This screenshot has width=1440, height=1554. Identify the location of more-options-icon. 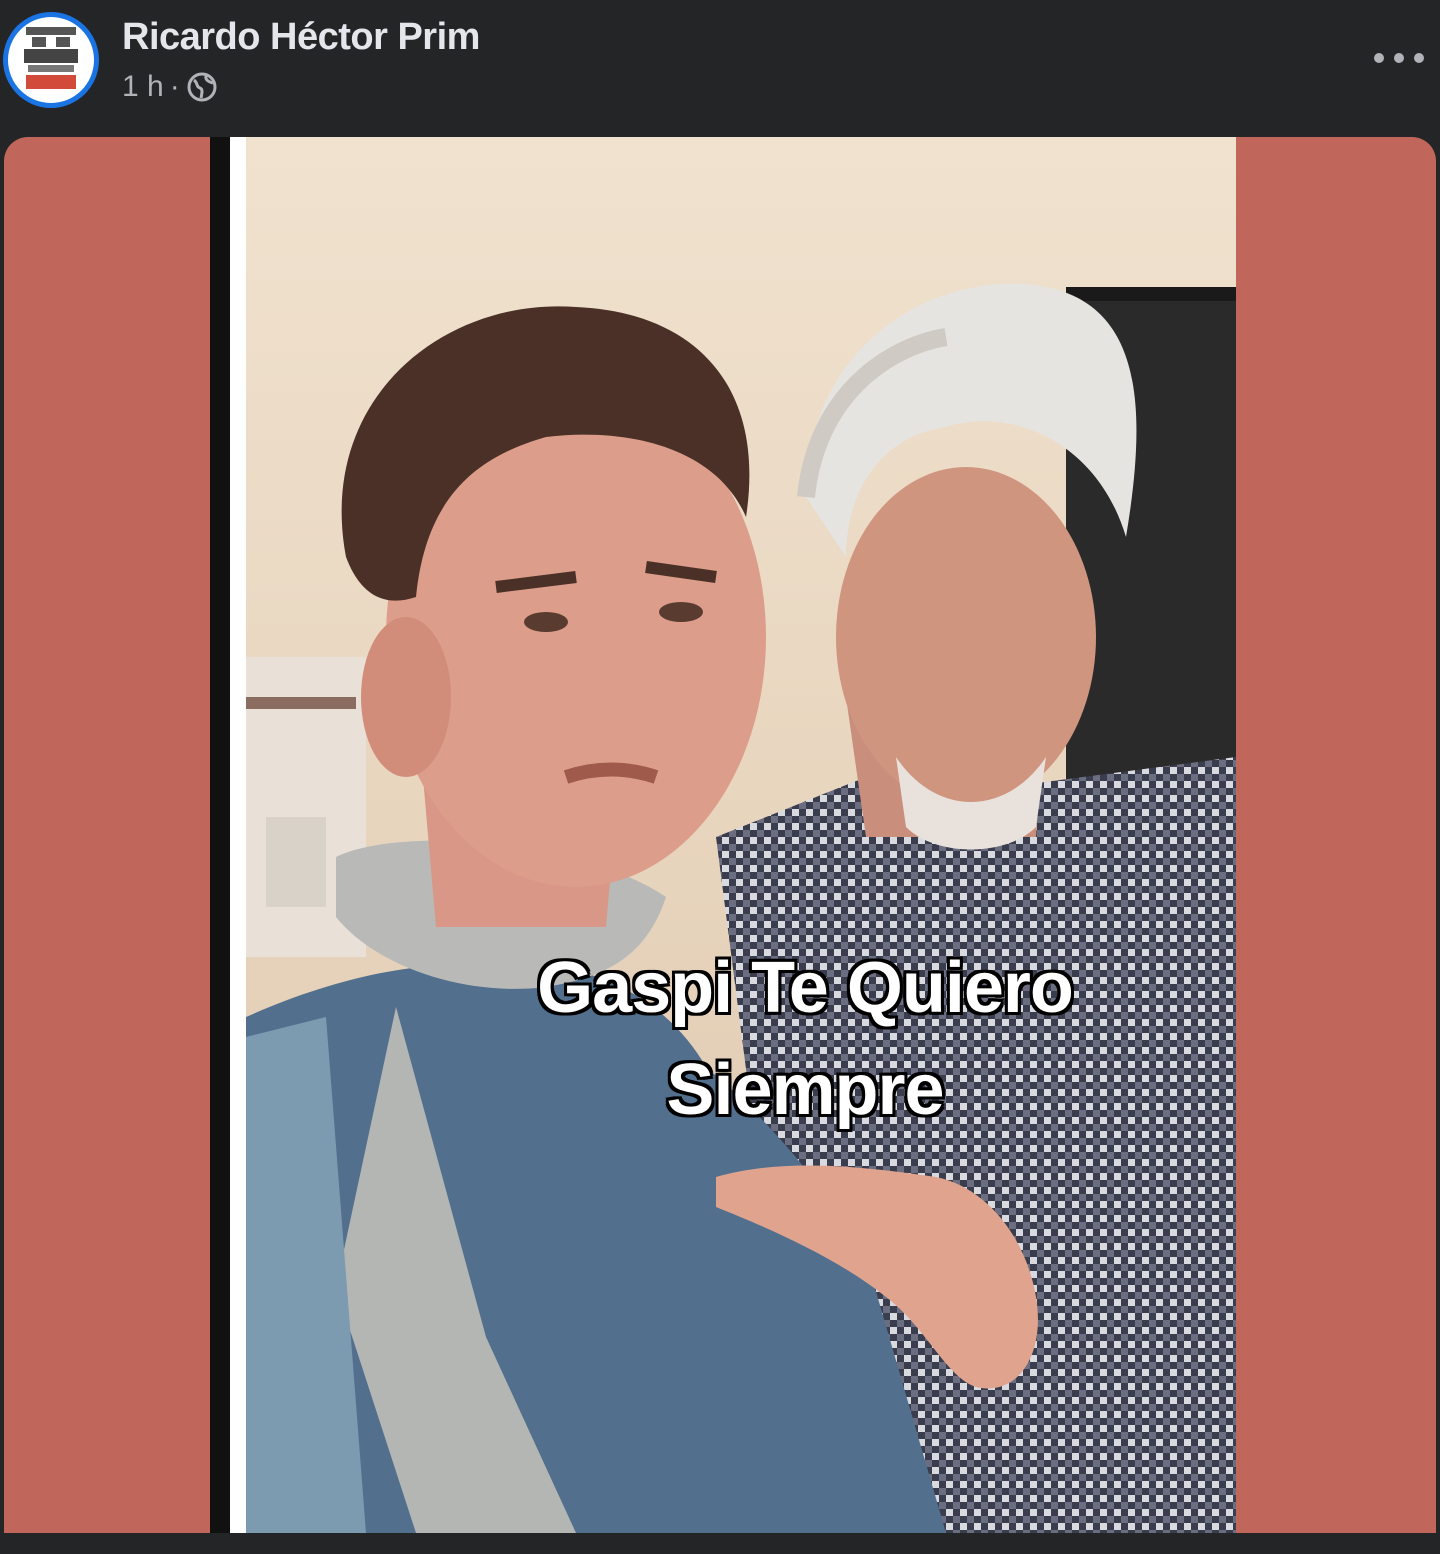
(1399, 58).